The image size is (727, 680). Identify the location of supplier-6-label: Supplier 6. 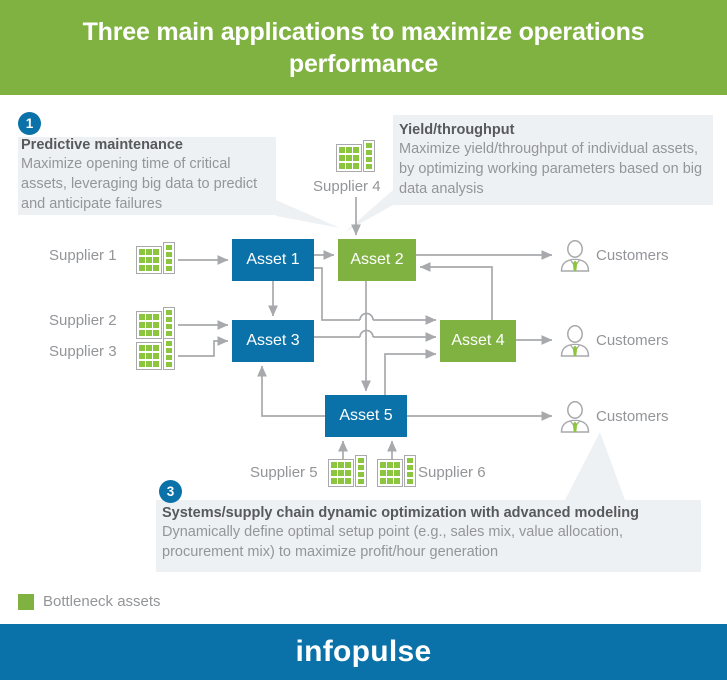
(452, 472).